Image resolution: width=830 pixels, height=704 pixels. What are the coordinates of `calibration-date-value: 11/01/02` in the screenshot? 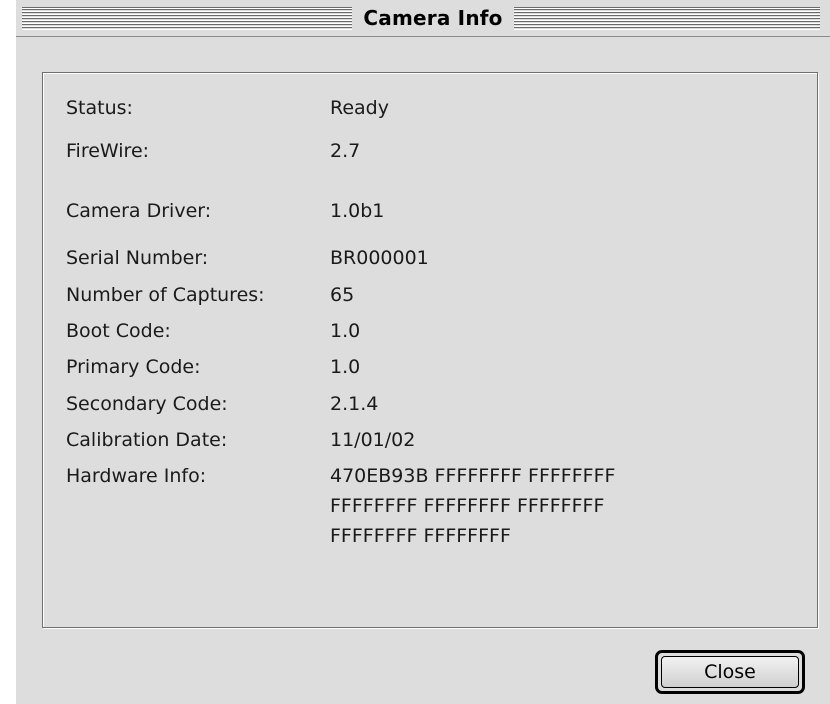 It's located at (373, 440).